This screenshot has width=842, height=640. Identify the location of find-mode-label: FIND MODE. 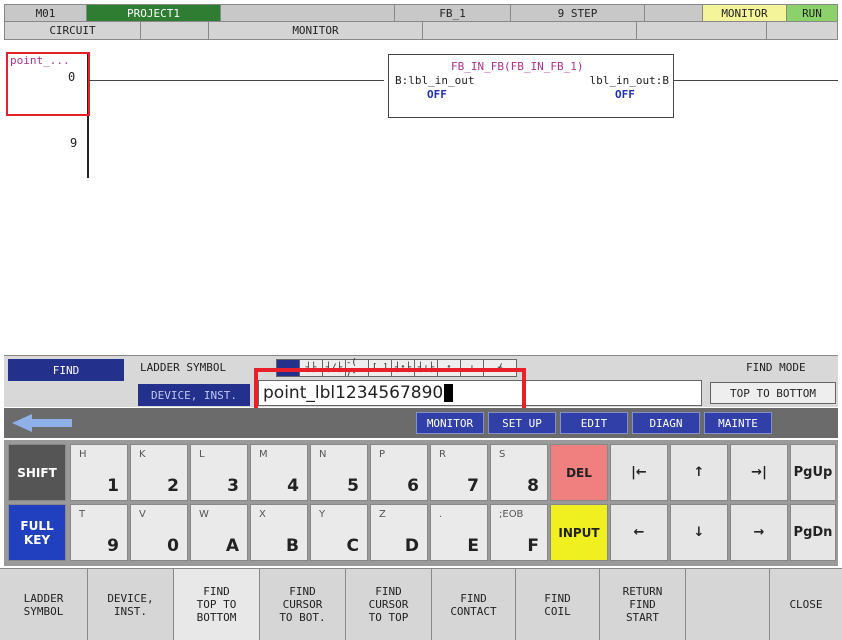
(776, 367).